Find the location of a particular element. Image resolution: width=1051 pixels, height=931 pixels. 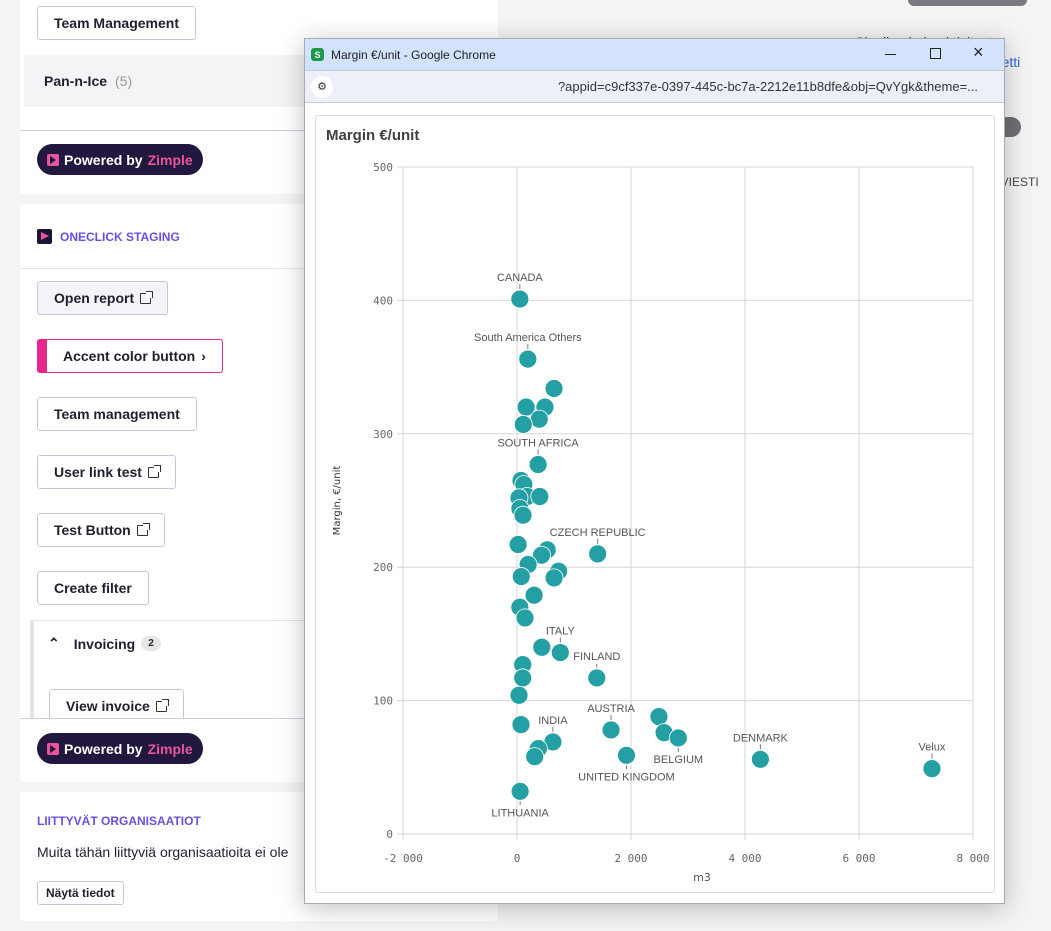

chevron-right-icon: › is located at coordinates (203, 356).